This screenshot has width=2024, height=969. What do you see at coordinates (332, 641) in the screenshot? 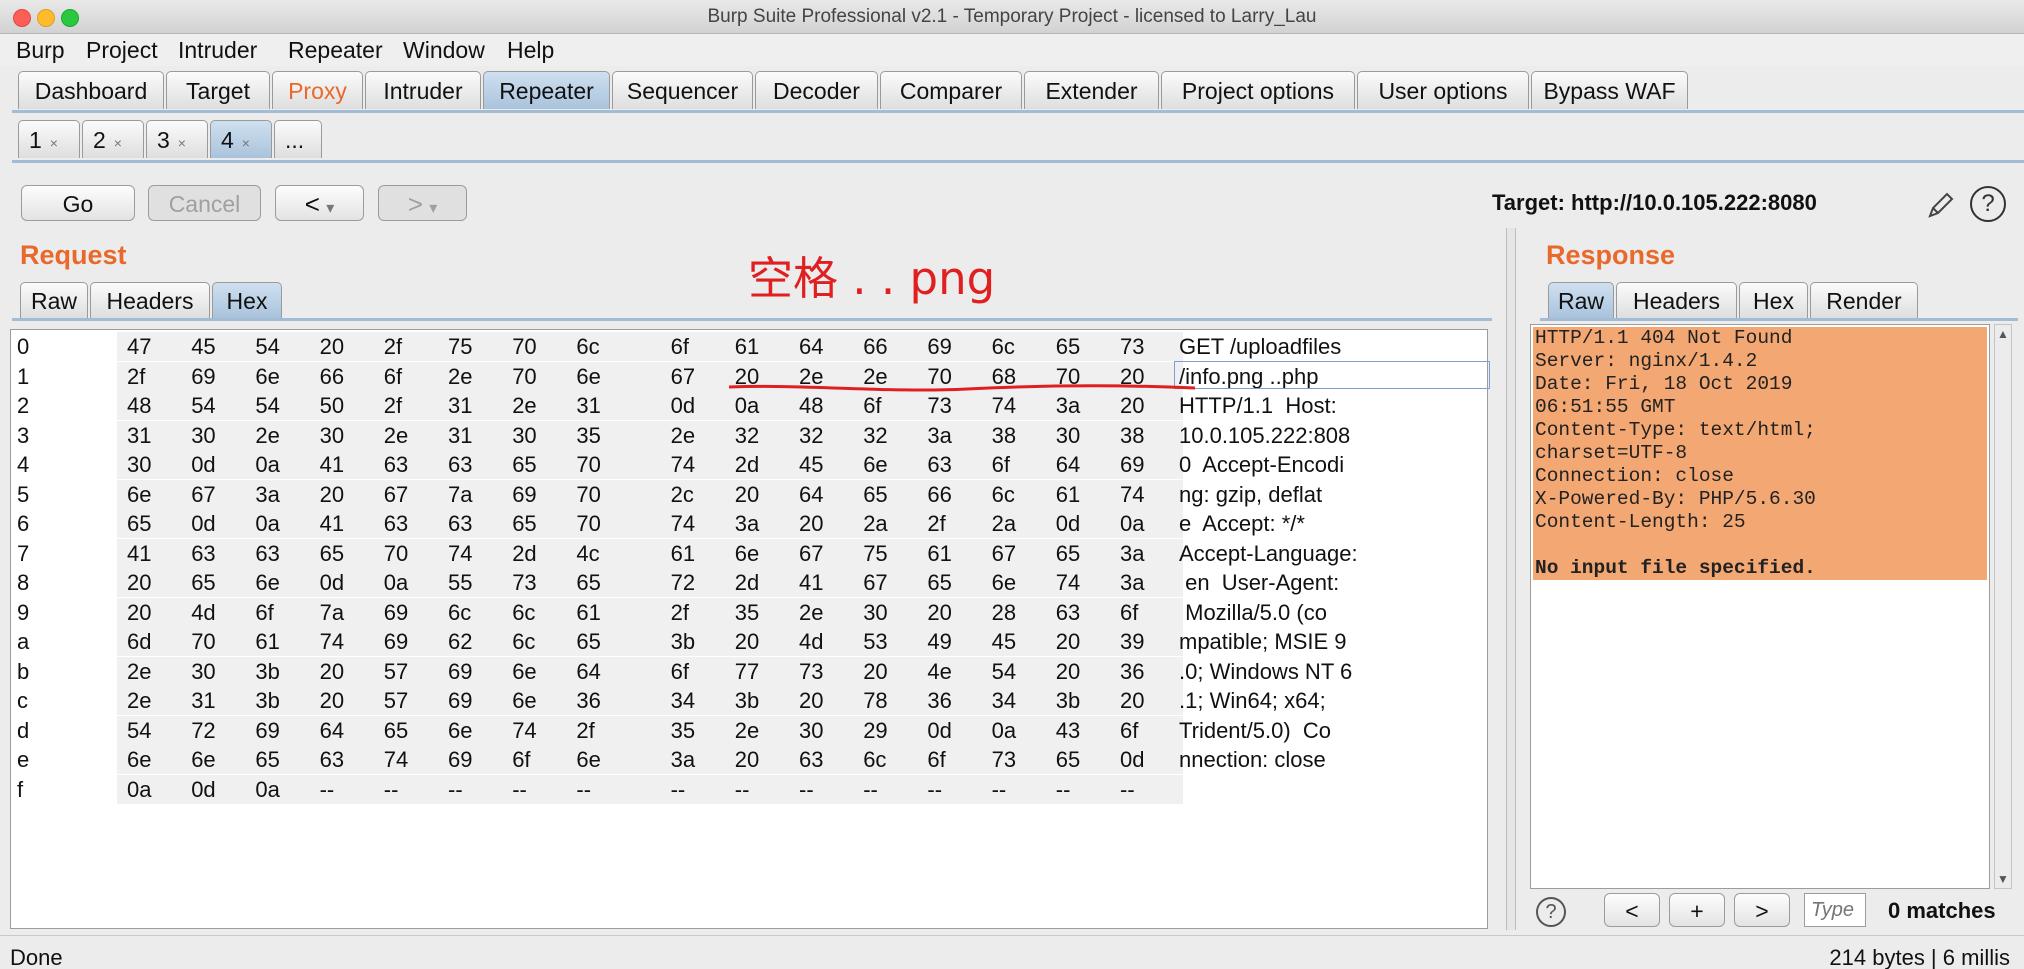
I see `hex-byte: 74` at bounding box center [332, 641].